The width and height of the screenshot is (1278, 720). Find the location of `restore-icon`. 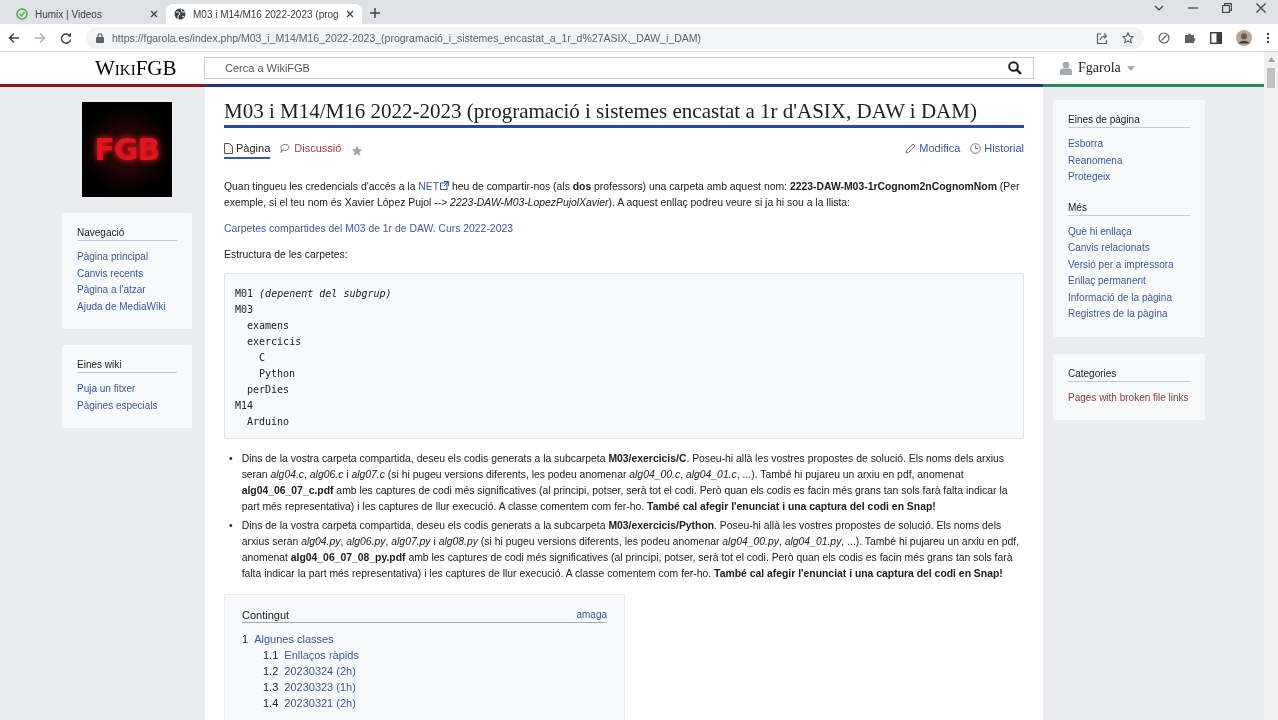

restore-icon is located at coordinates (1227, 8).